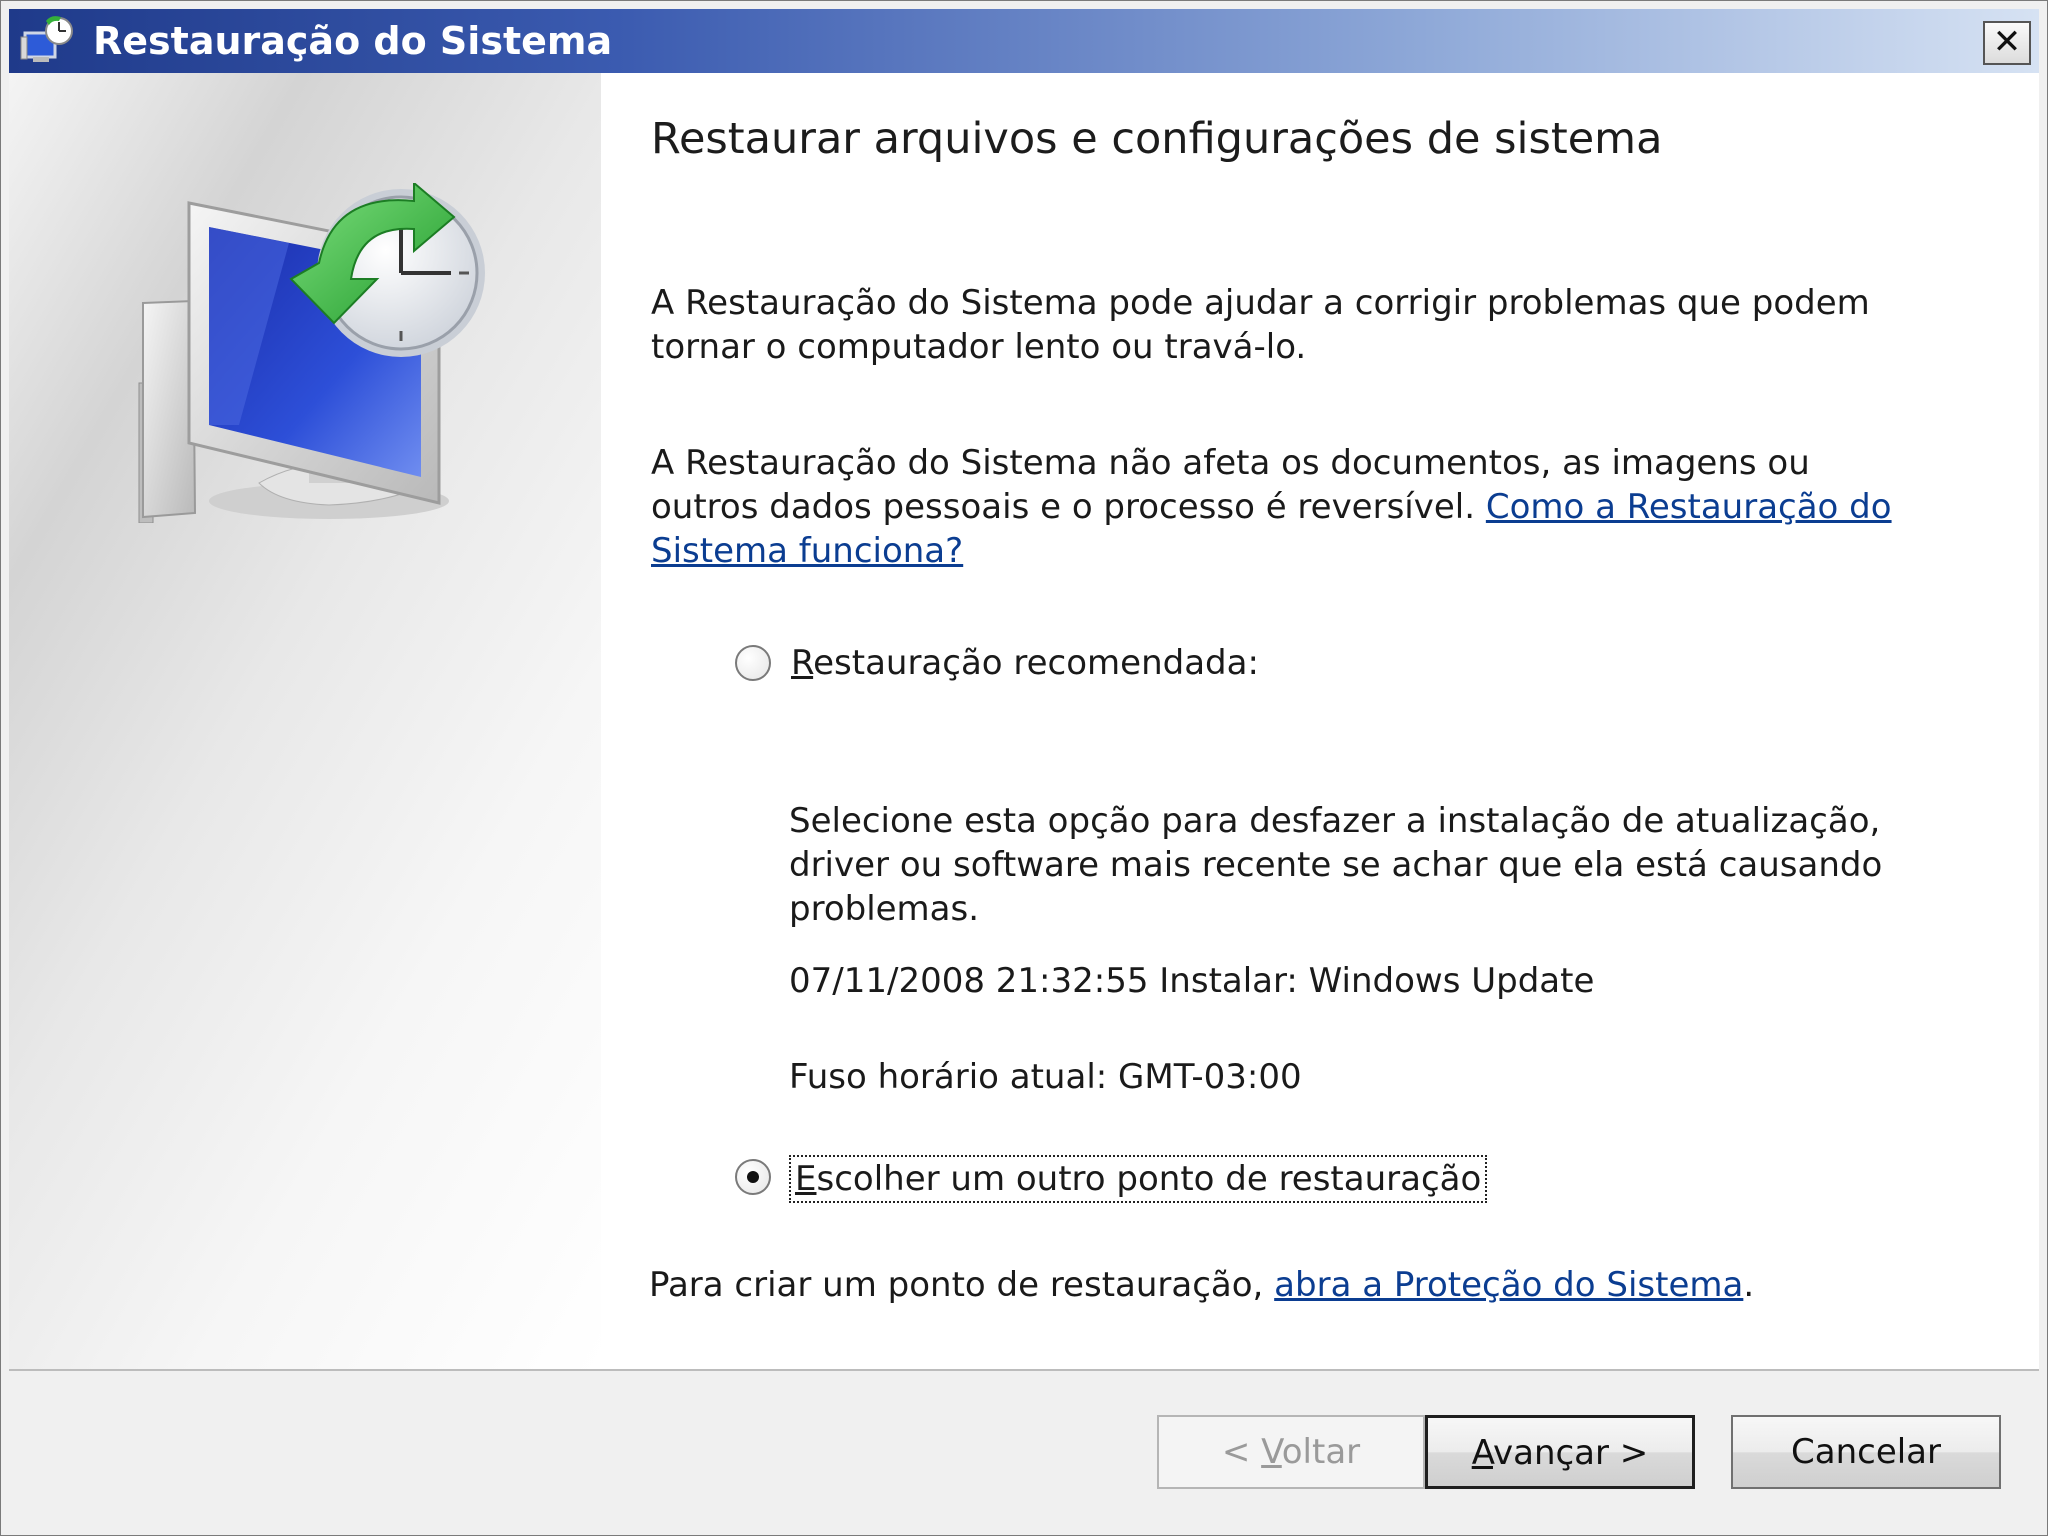 The image size is (2048, 1536). What do you see at coordinates (1036, 663) in the screenshot?
I see `recommended-restore-label-text: estauração recomendada:` at bounding box center [1036, 663].